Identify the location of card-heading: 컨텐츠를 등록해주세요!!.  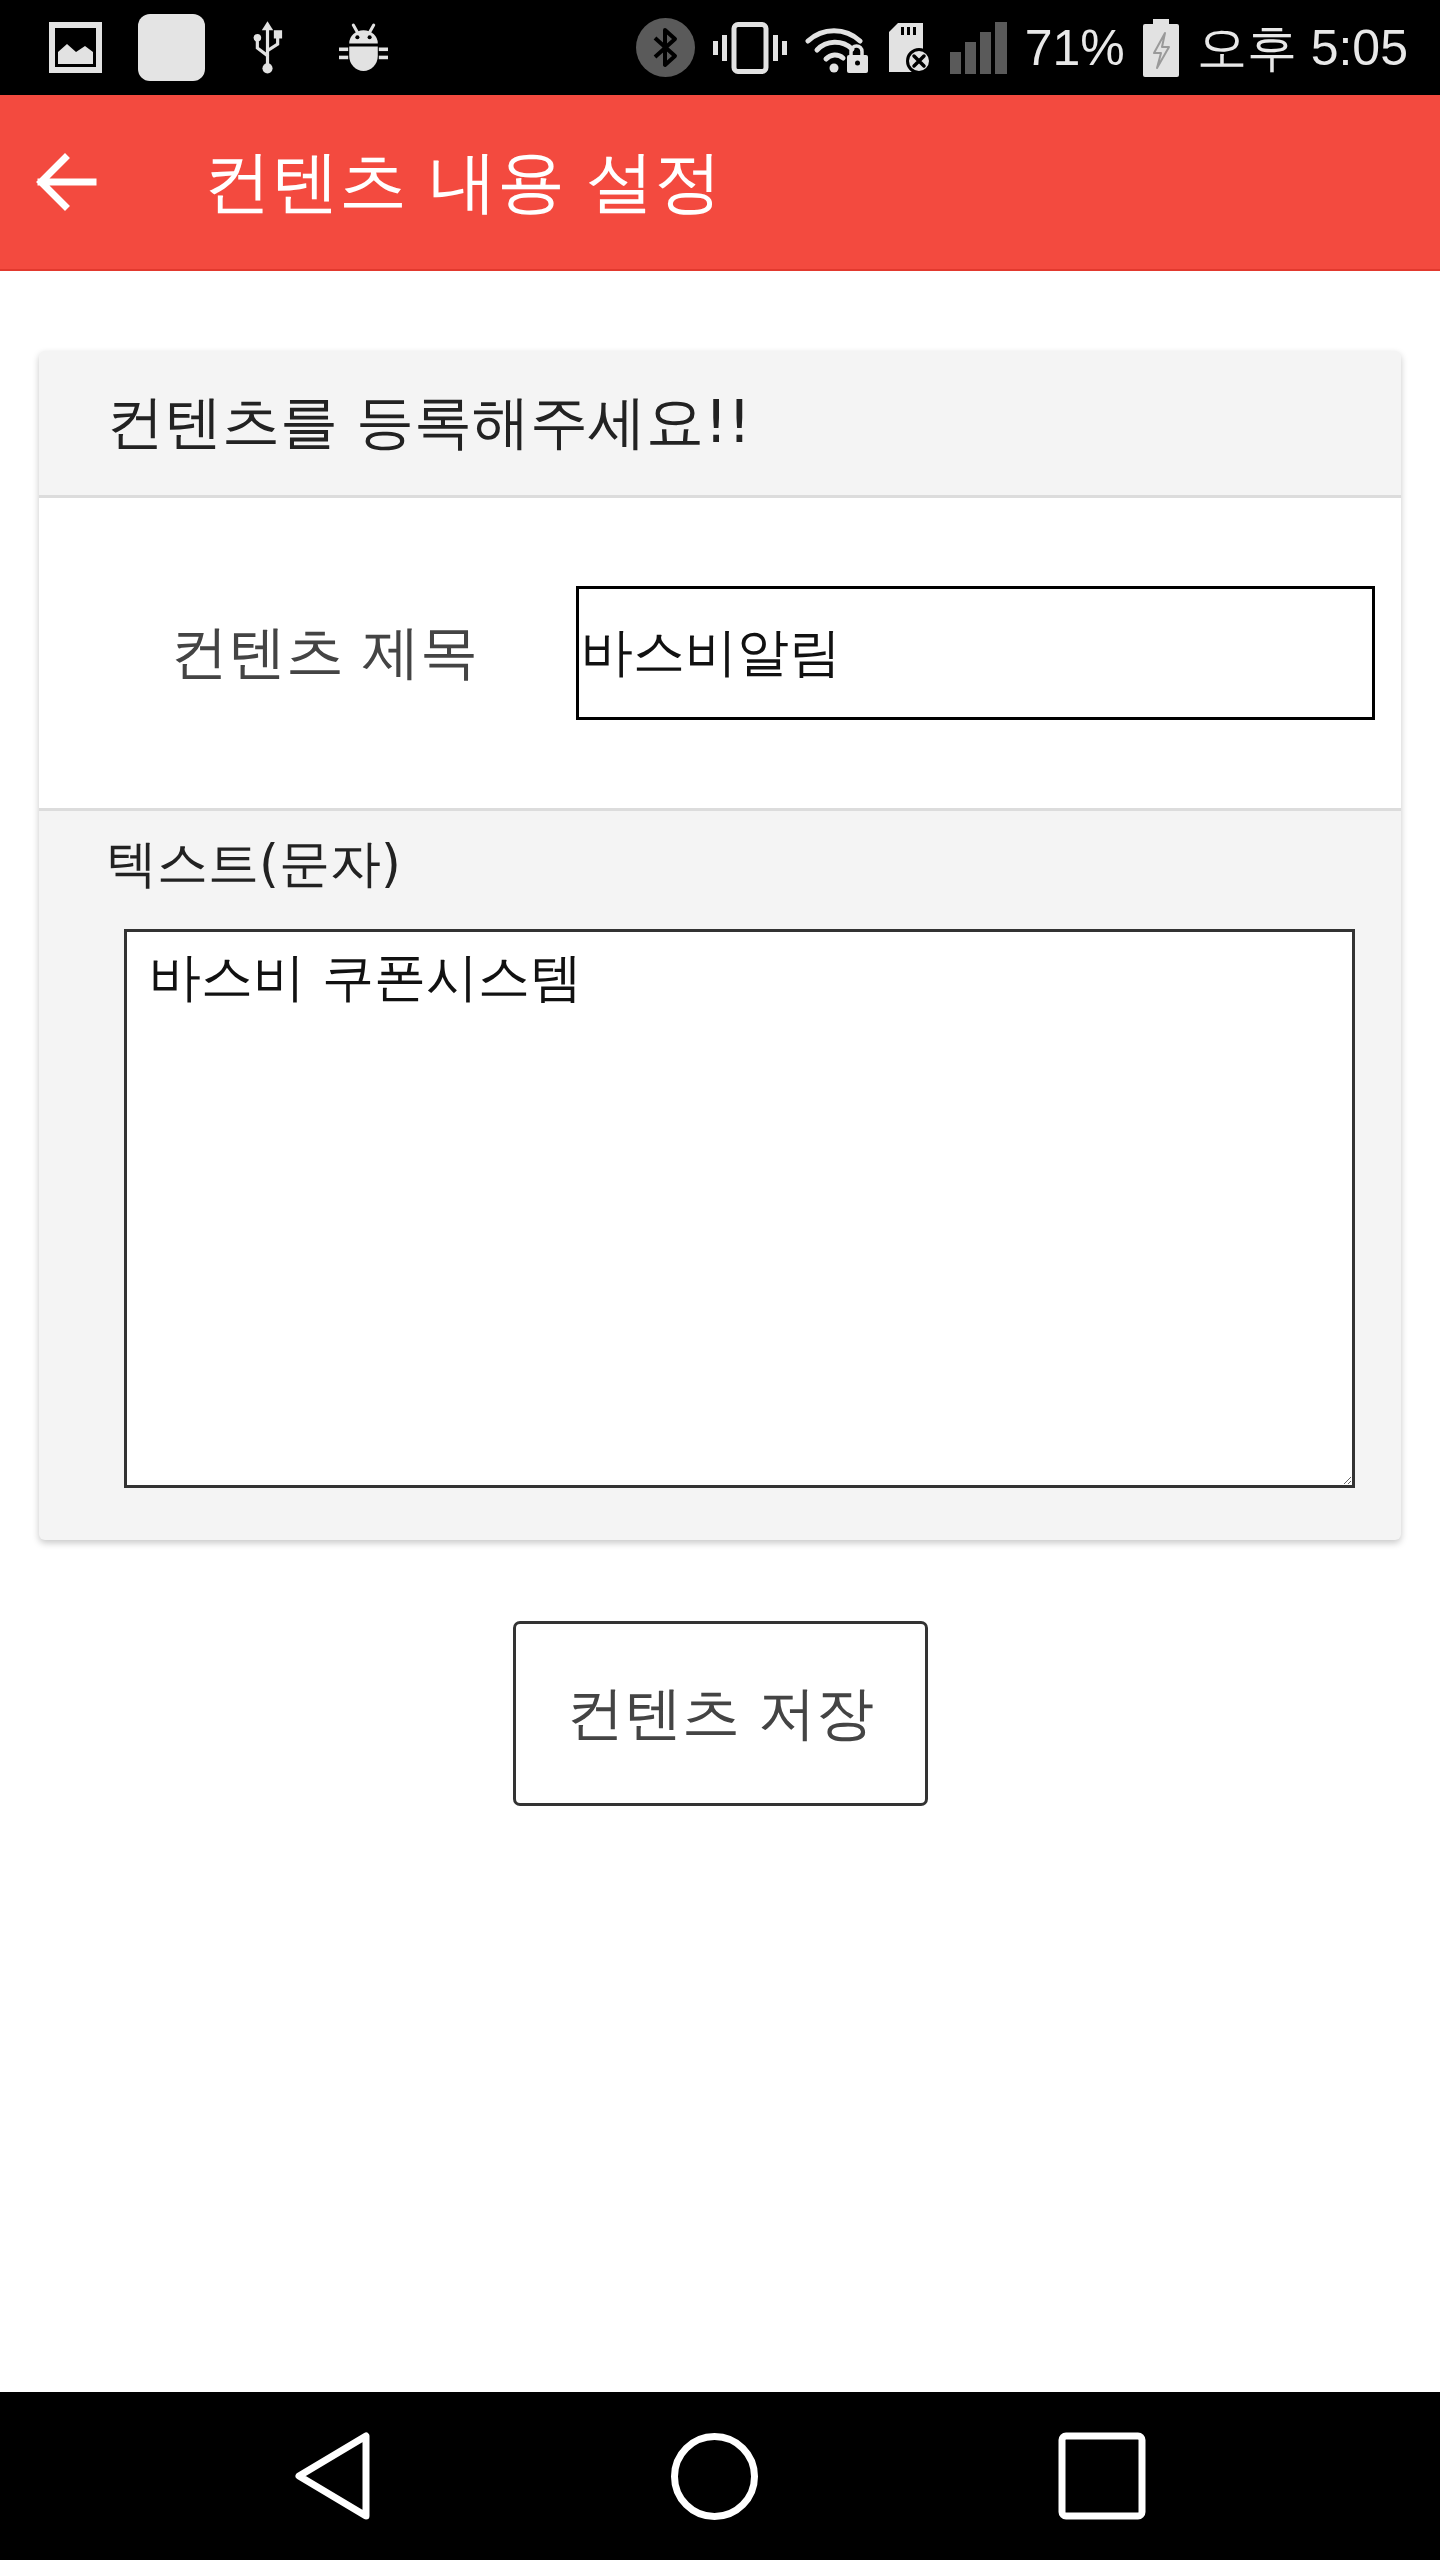
(428, 422).